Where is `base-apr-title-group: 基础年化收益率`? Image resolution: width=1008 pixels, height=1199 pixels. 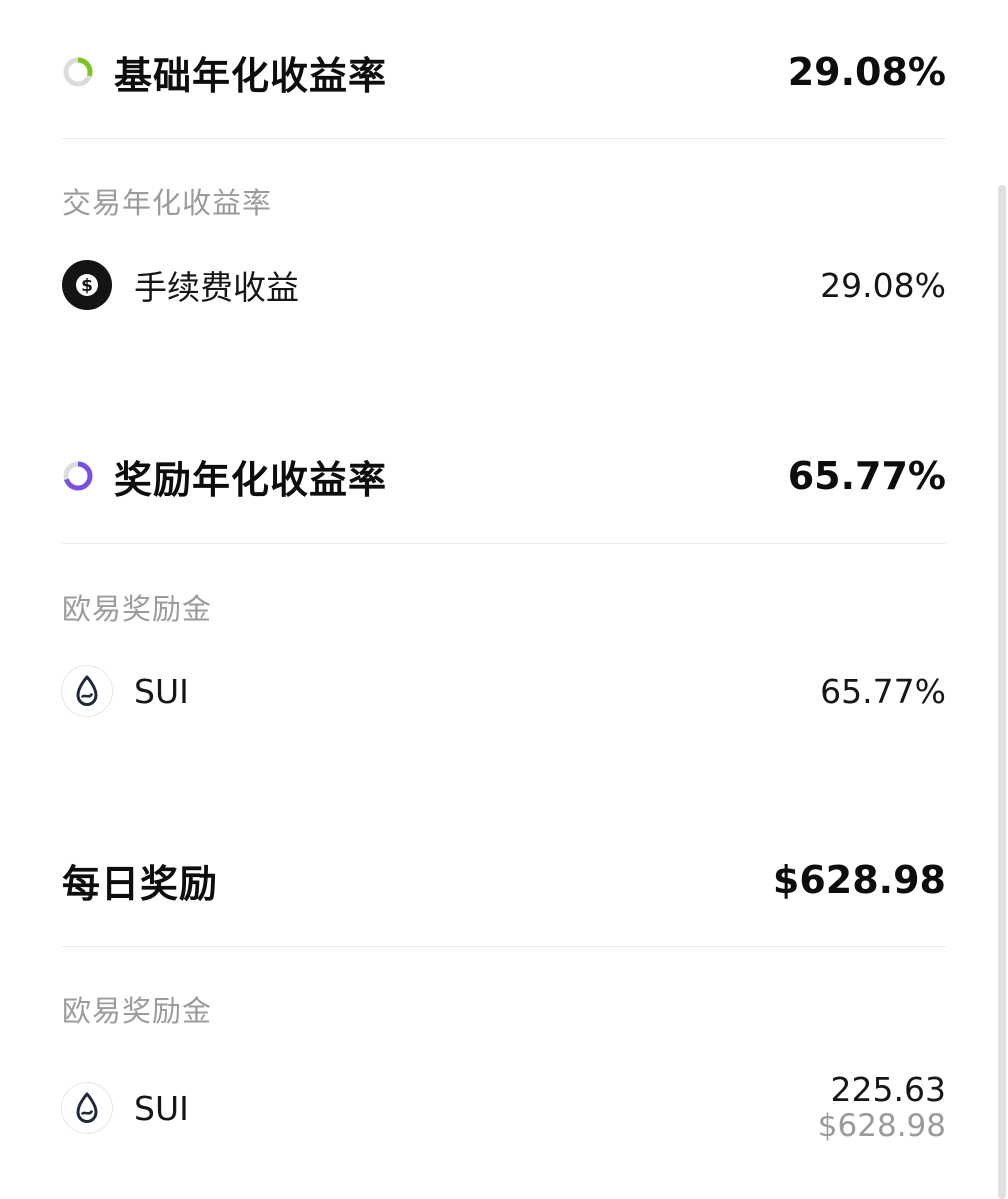
base-apr-title-group: 基础年化收益率 is located at coordinates (224, 72).